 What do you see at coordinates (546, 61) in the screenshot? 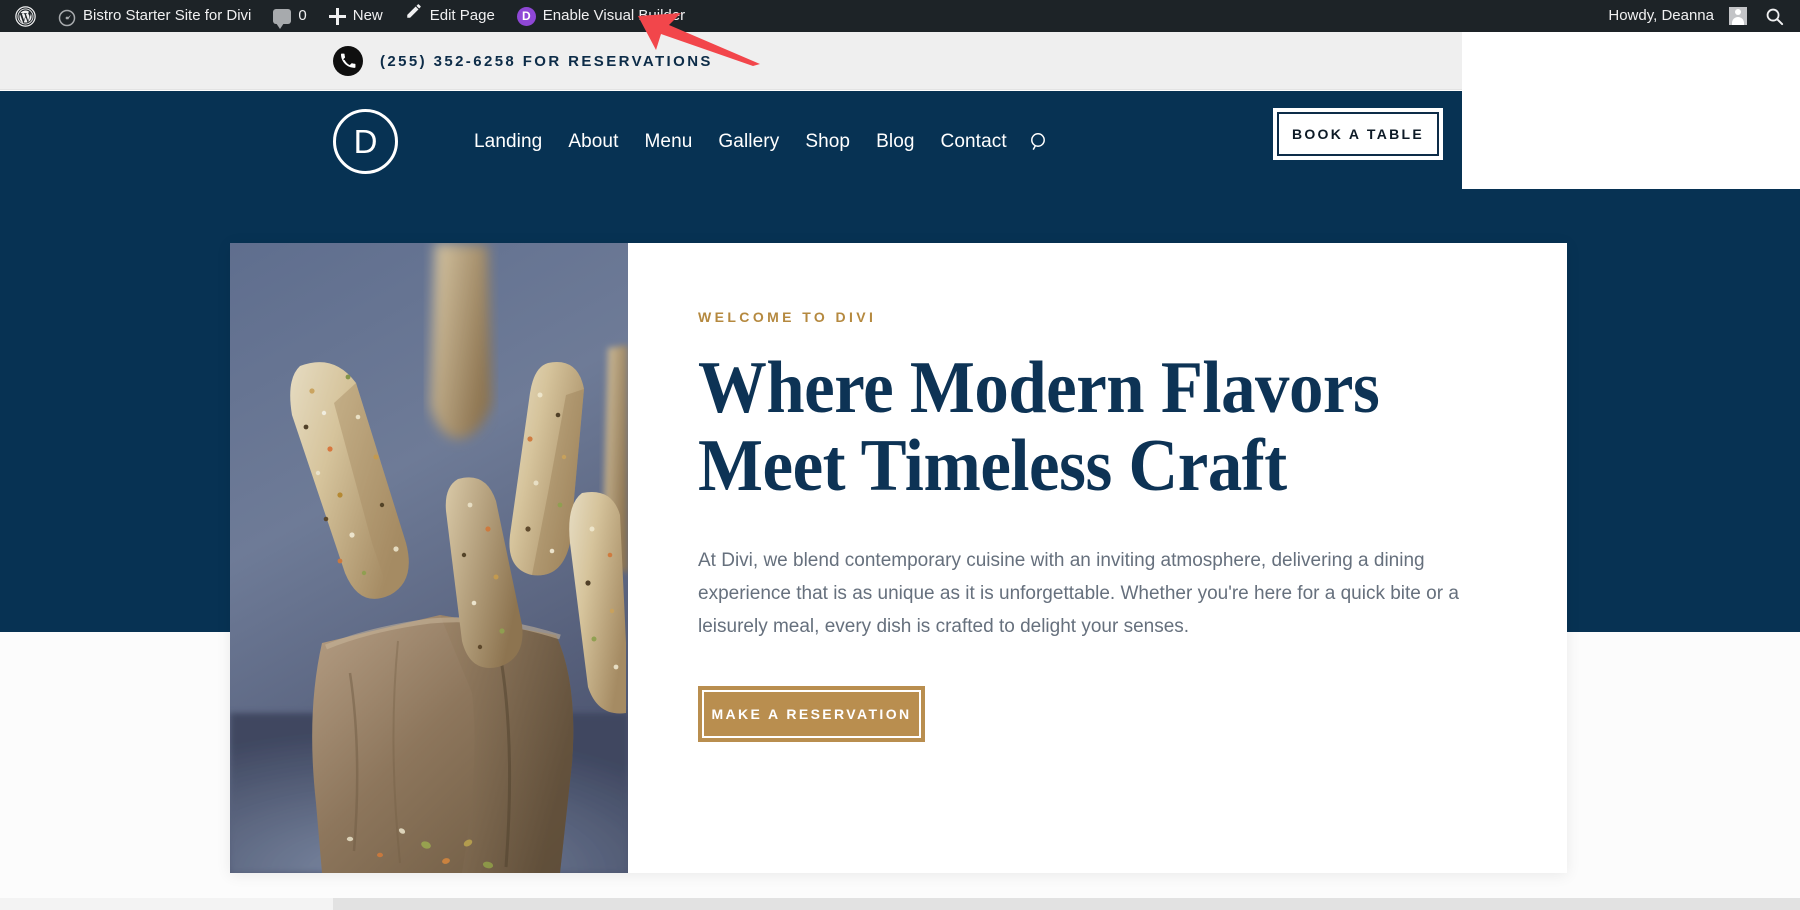
I see `phone-number-text: (255) 352-6258 FOR RESERVATIONS` at bounding box center [546, 61].